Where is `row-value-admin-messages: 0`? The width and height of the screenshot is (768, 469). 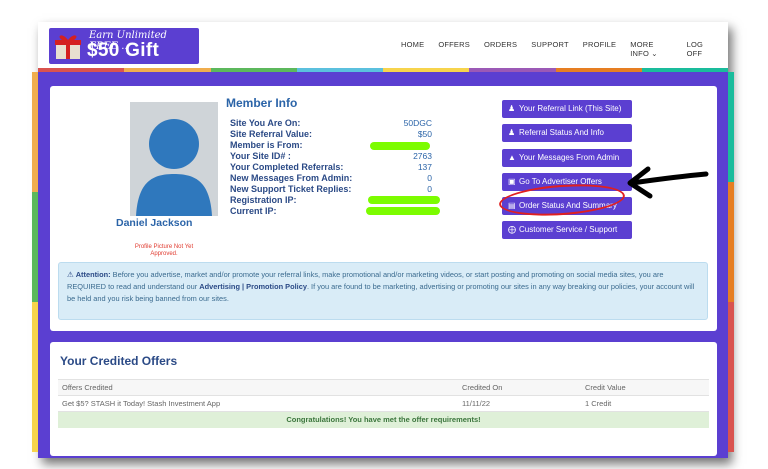 row-value-admin-messages: 0 is located at coordinates (429, 178).